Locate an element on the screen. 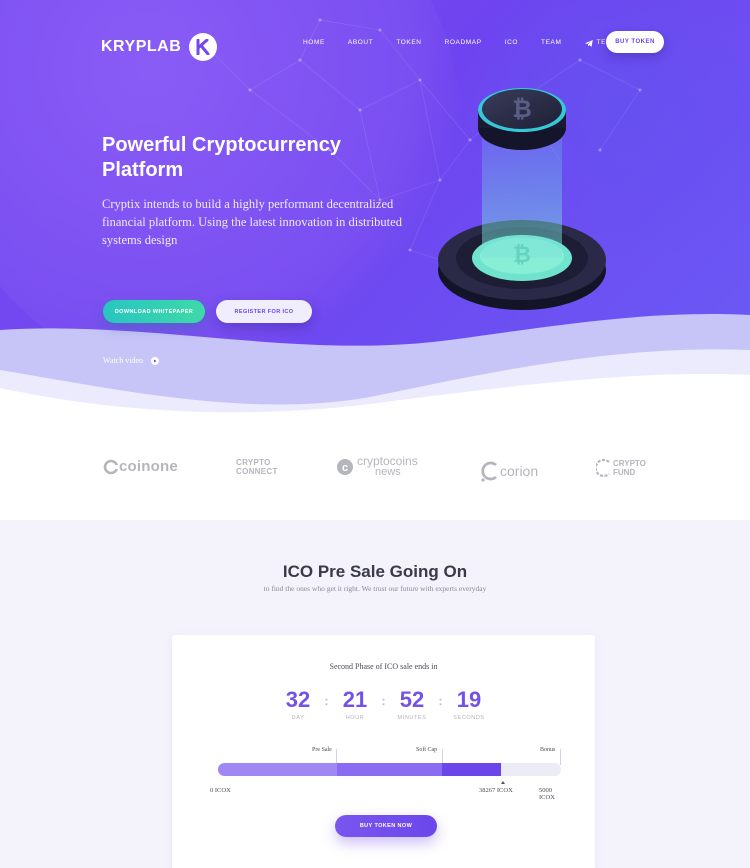 The image size is (750, 868). sale-progress-bar is located at coordinates (389, 769).